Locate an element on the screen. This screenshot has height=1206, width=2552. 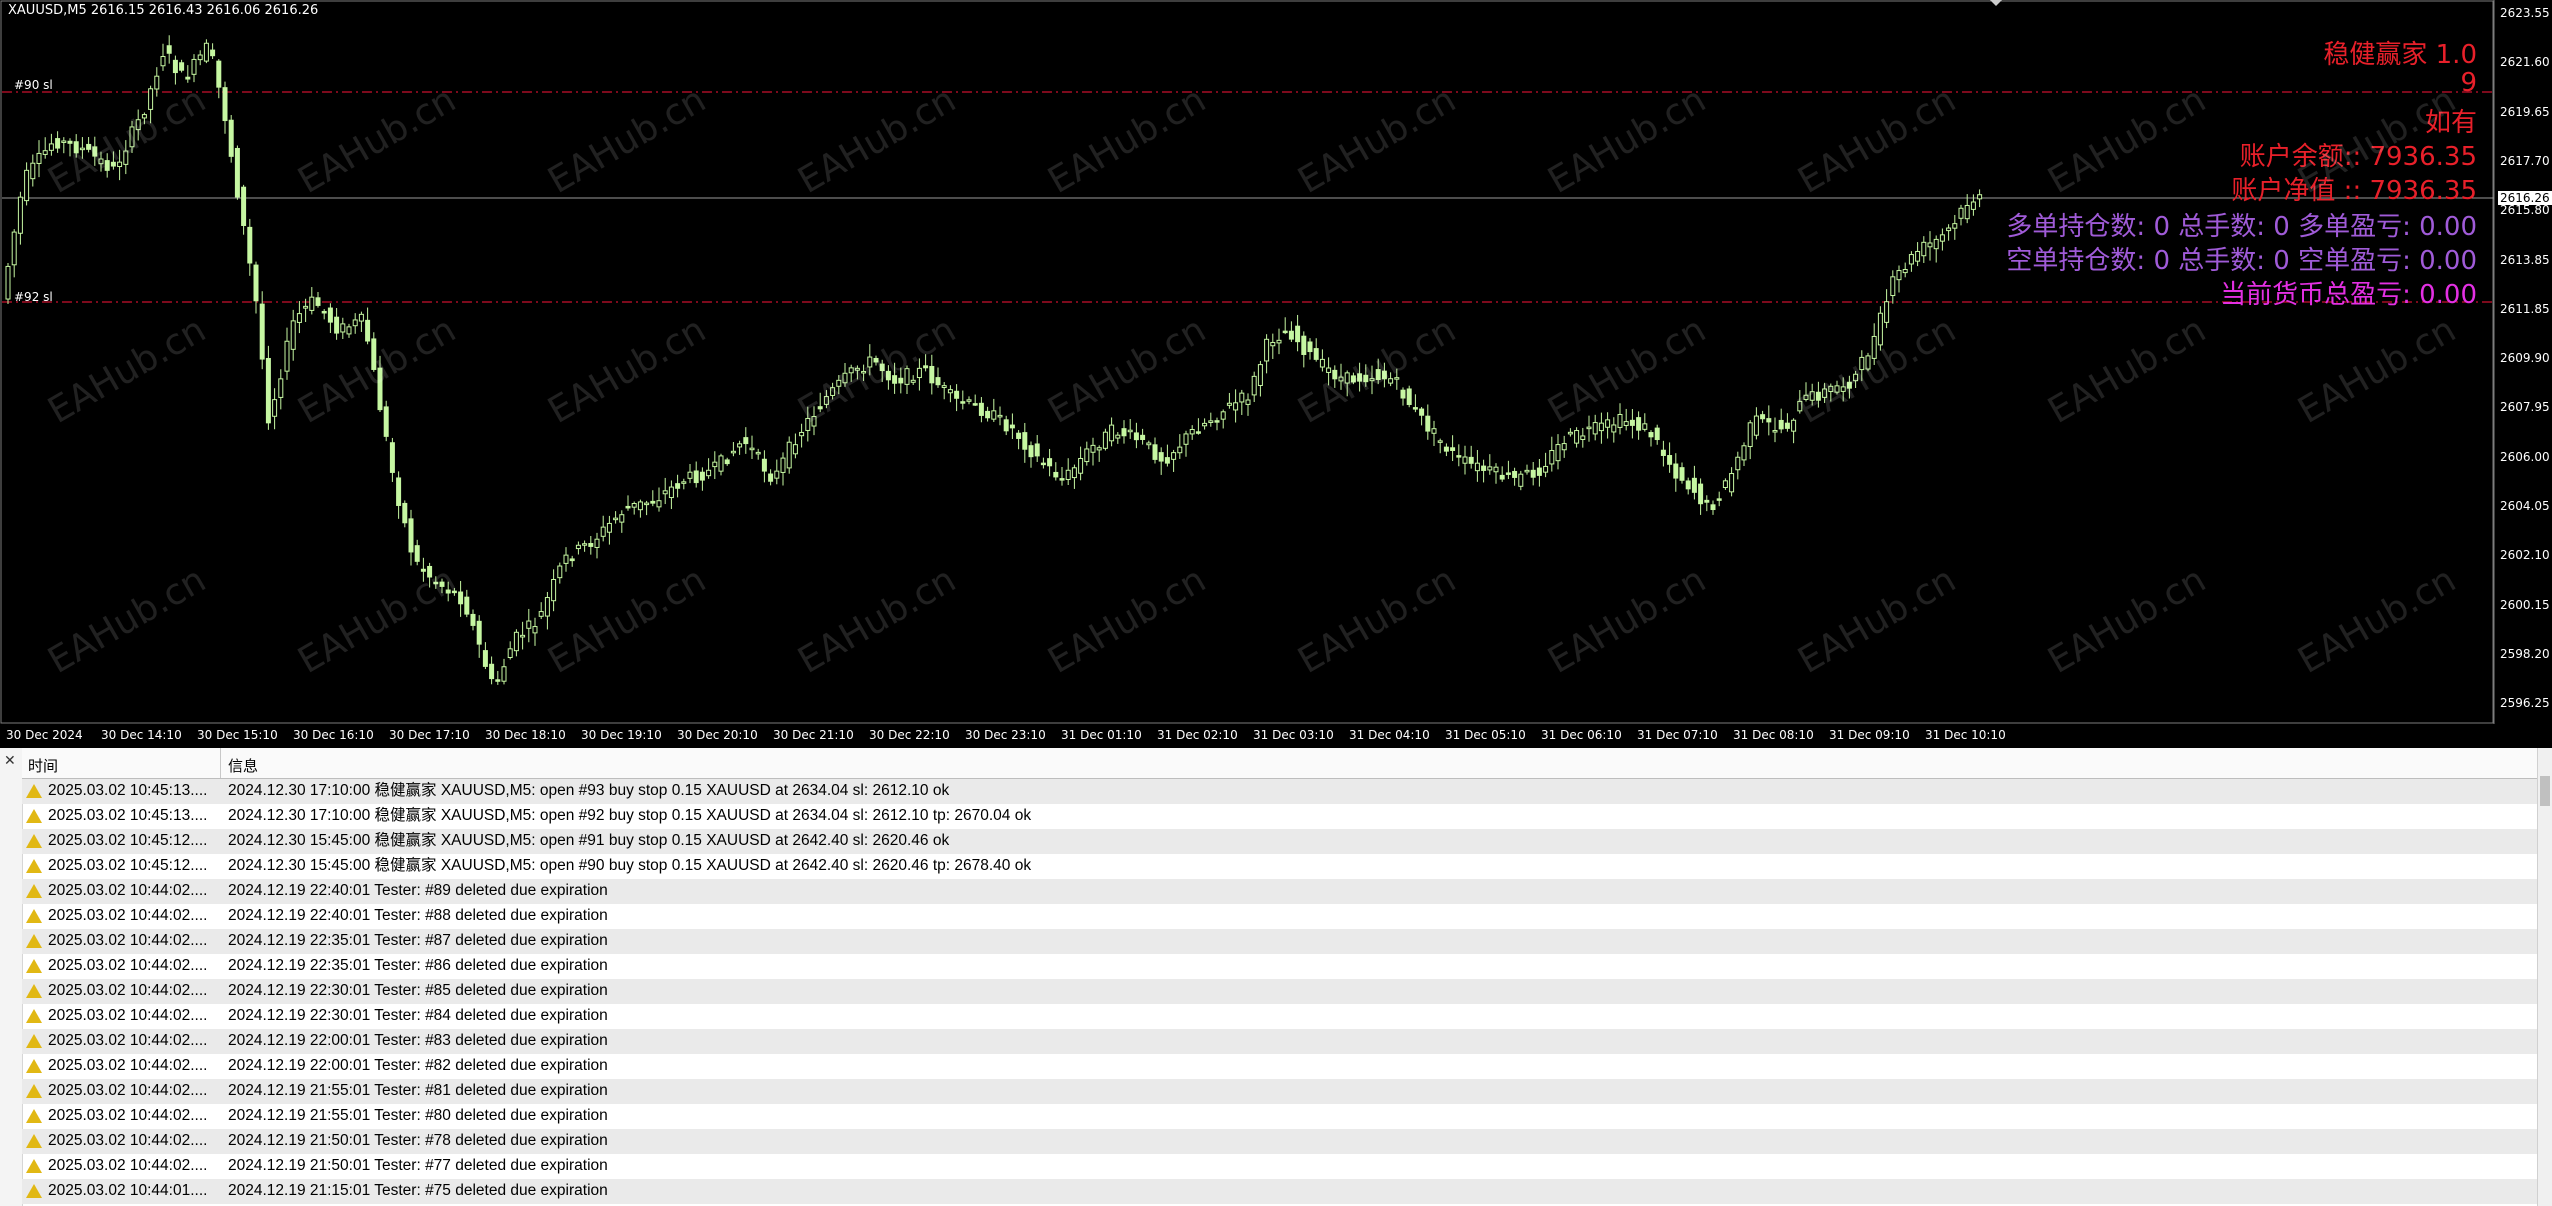
column-header-time: 时间 is located at coordinates (43, 765).